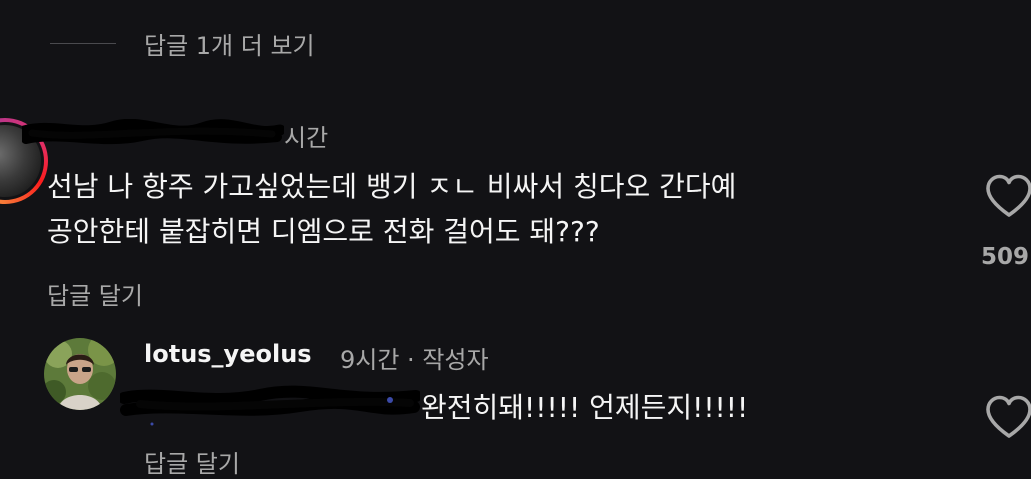  I want to click on reply-button: 답글 달기, so click(95, 293).